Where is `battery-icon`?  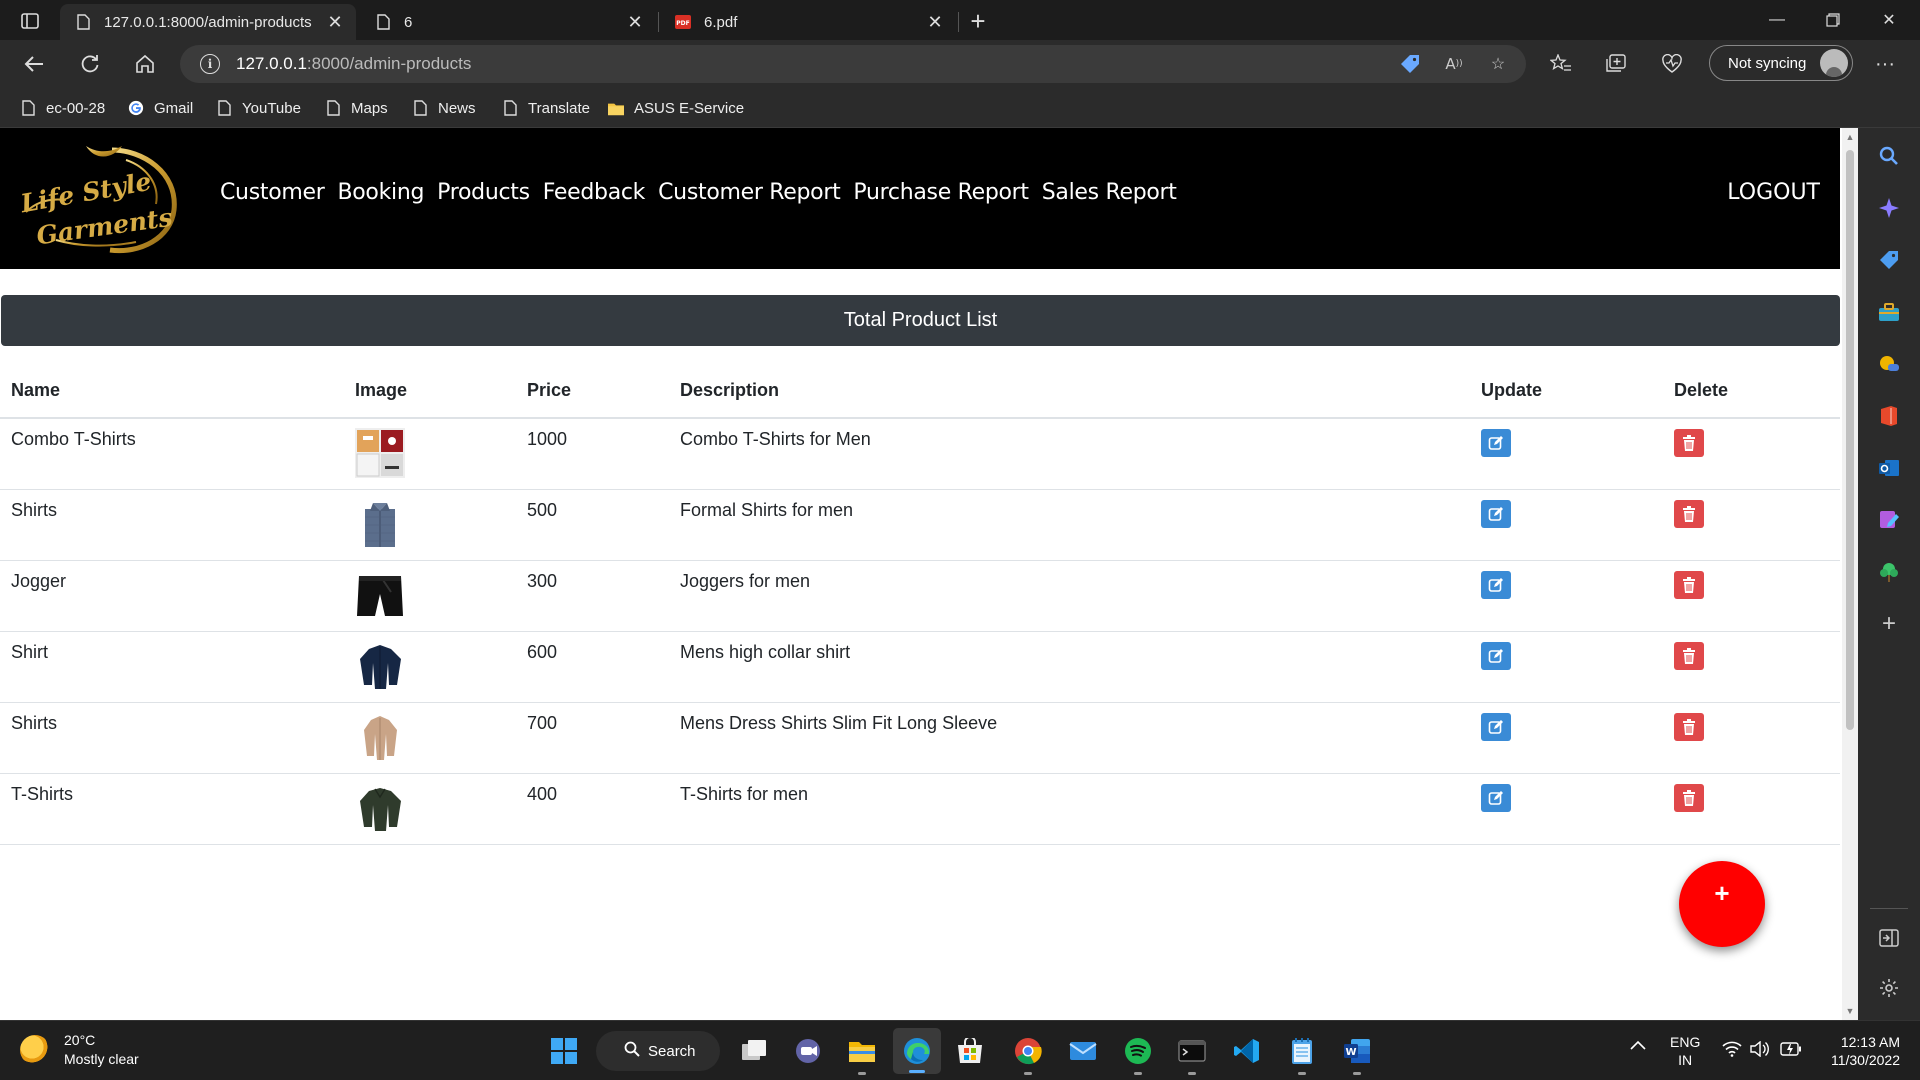
battery-icon is located at coordinates (1791, 1051).